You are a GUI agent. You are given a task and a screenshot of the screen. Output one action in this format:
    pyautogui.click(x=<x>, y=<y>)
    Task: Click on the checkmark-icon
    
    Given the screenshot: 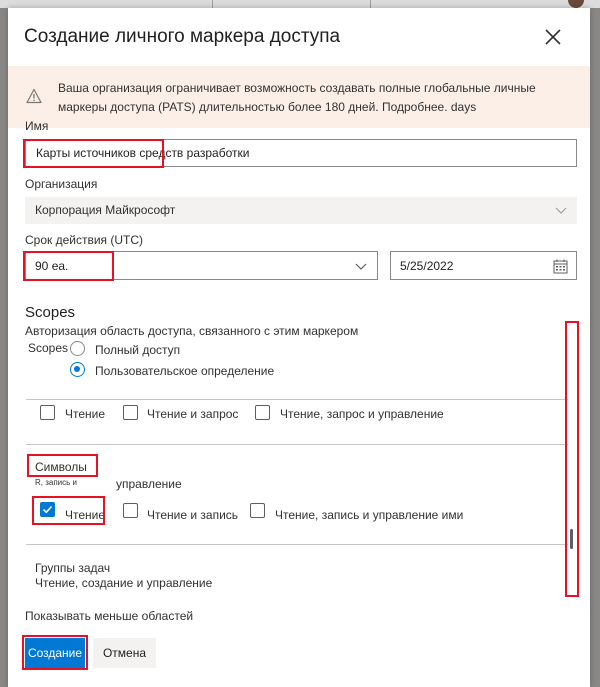 What is the action you would take?
    pyautogui.click(x=47, y=509)
    